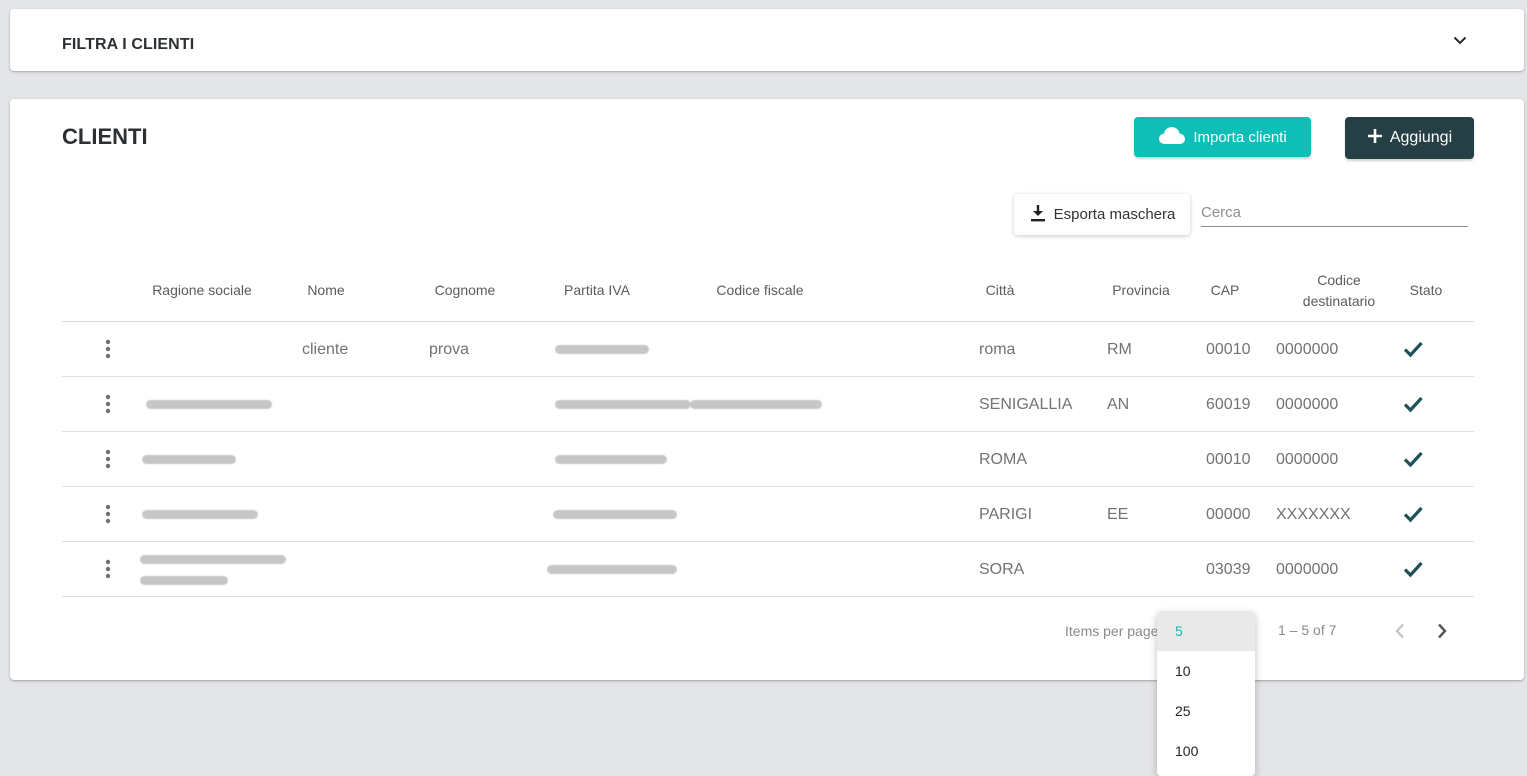  Describe the element at coordinates (1206, 671) in the screenshot. I see `page-size-option: 10` at that location.